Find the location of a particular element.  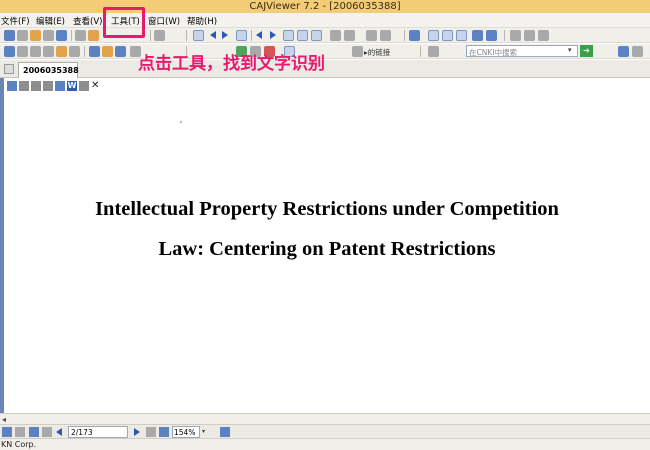

single-page-icon is located at coordinates (288, 35).